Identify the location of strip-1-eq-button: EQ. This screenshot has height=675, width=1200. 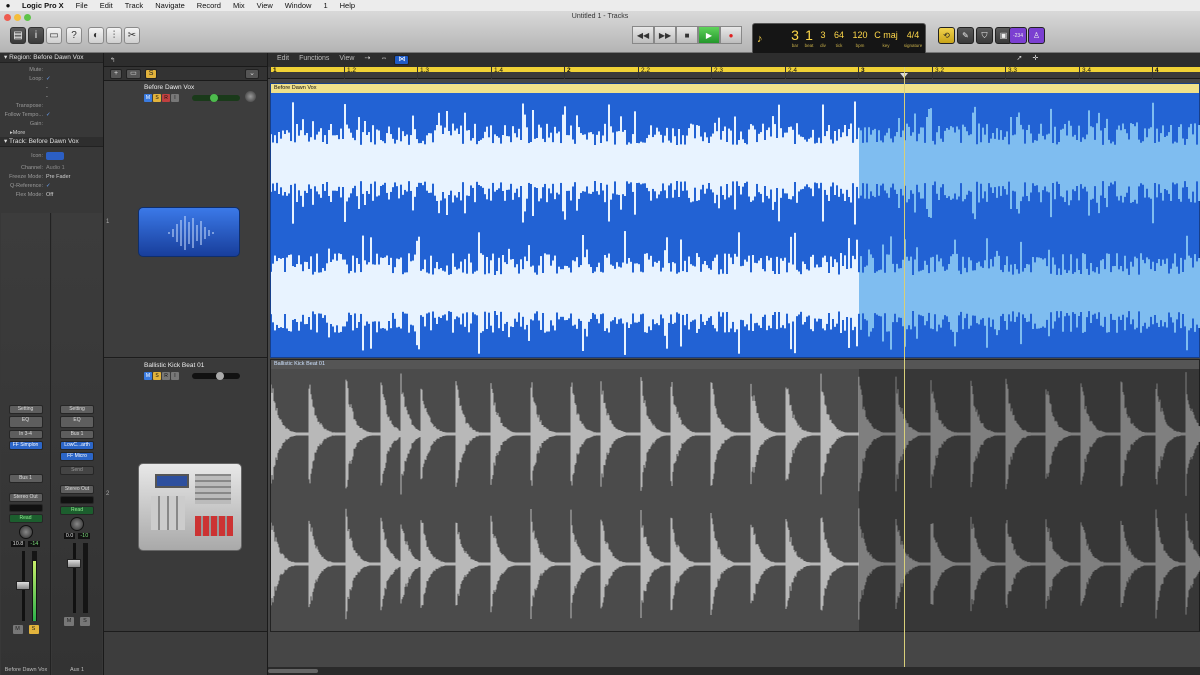
(25, 422).